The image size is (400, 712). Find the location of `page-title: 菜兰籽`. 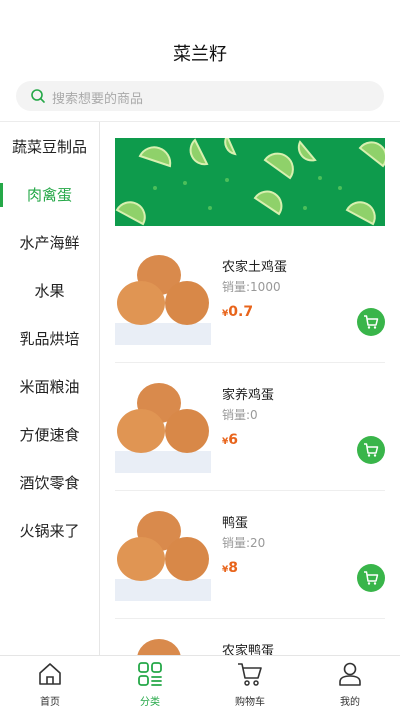

page-title: 菜兰籽 is located at coordinates (200, 54).